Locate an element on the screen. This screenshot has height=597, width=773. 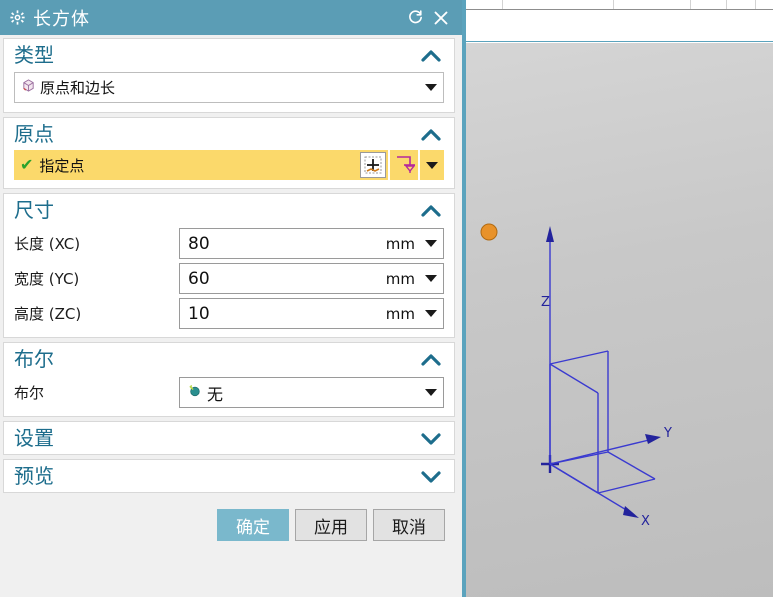
width-value: 60 is located at coordinates (199, 278).